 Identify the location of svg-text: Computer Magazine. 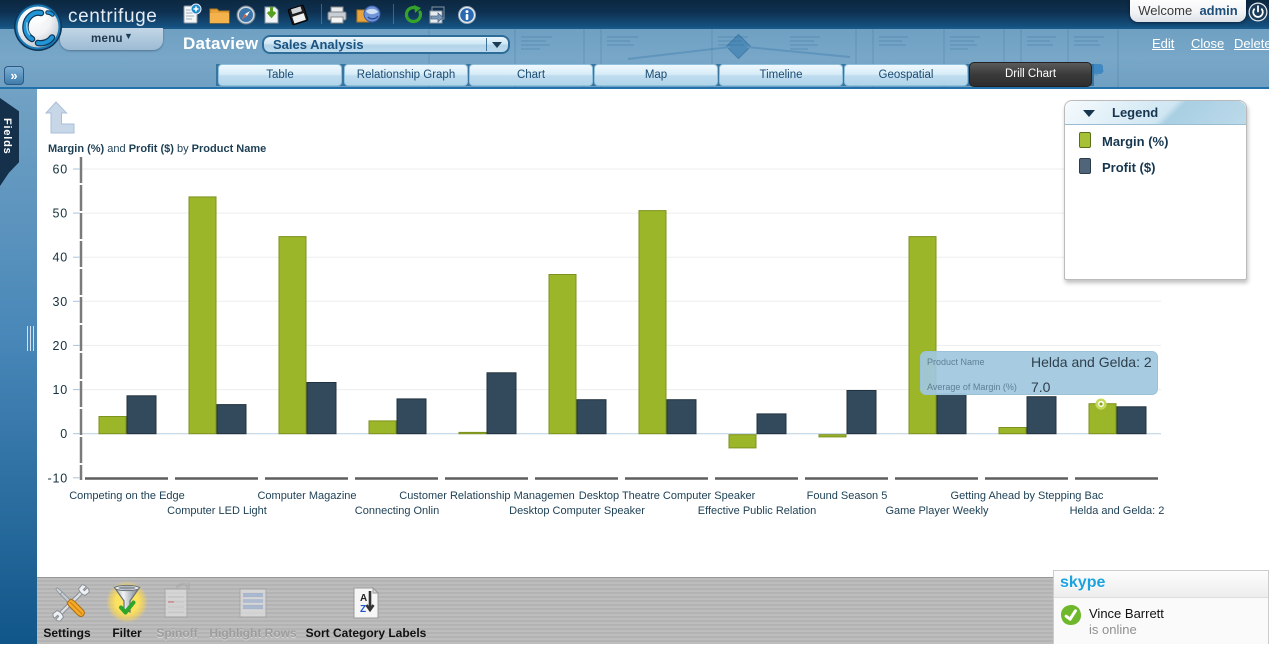
(306, 496).